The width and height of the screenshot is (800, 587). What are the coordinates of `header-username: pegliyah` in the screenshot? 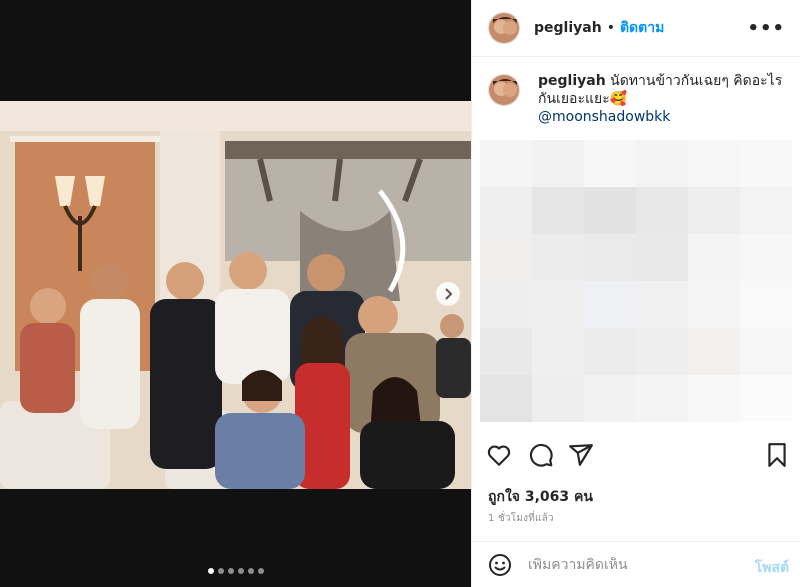 It's located at (568, 28).